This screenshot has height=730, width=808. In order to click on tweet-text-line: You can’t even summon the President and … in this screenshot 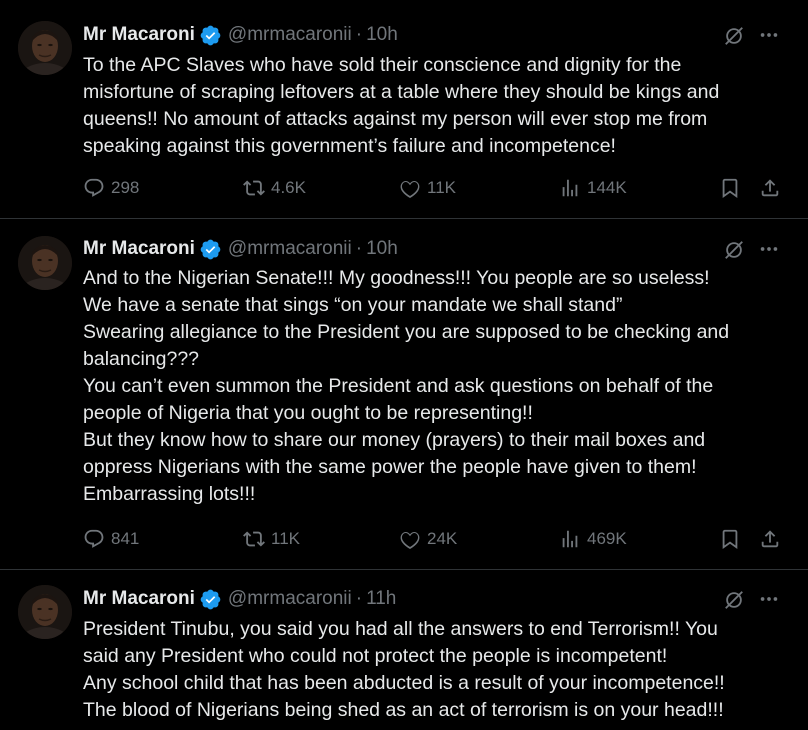, I will do `click(398, 386)`.